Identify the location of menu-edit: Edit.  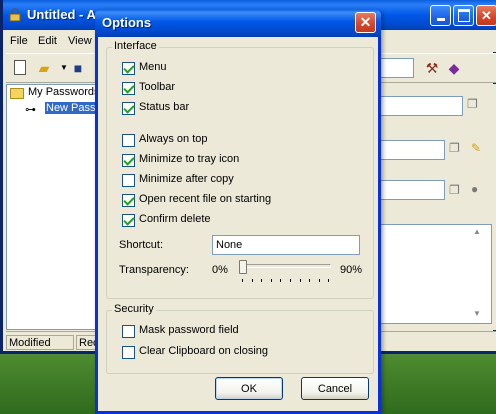
(47, 41).